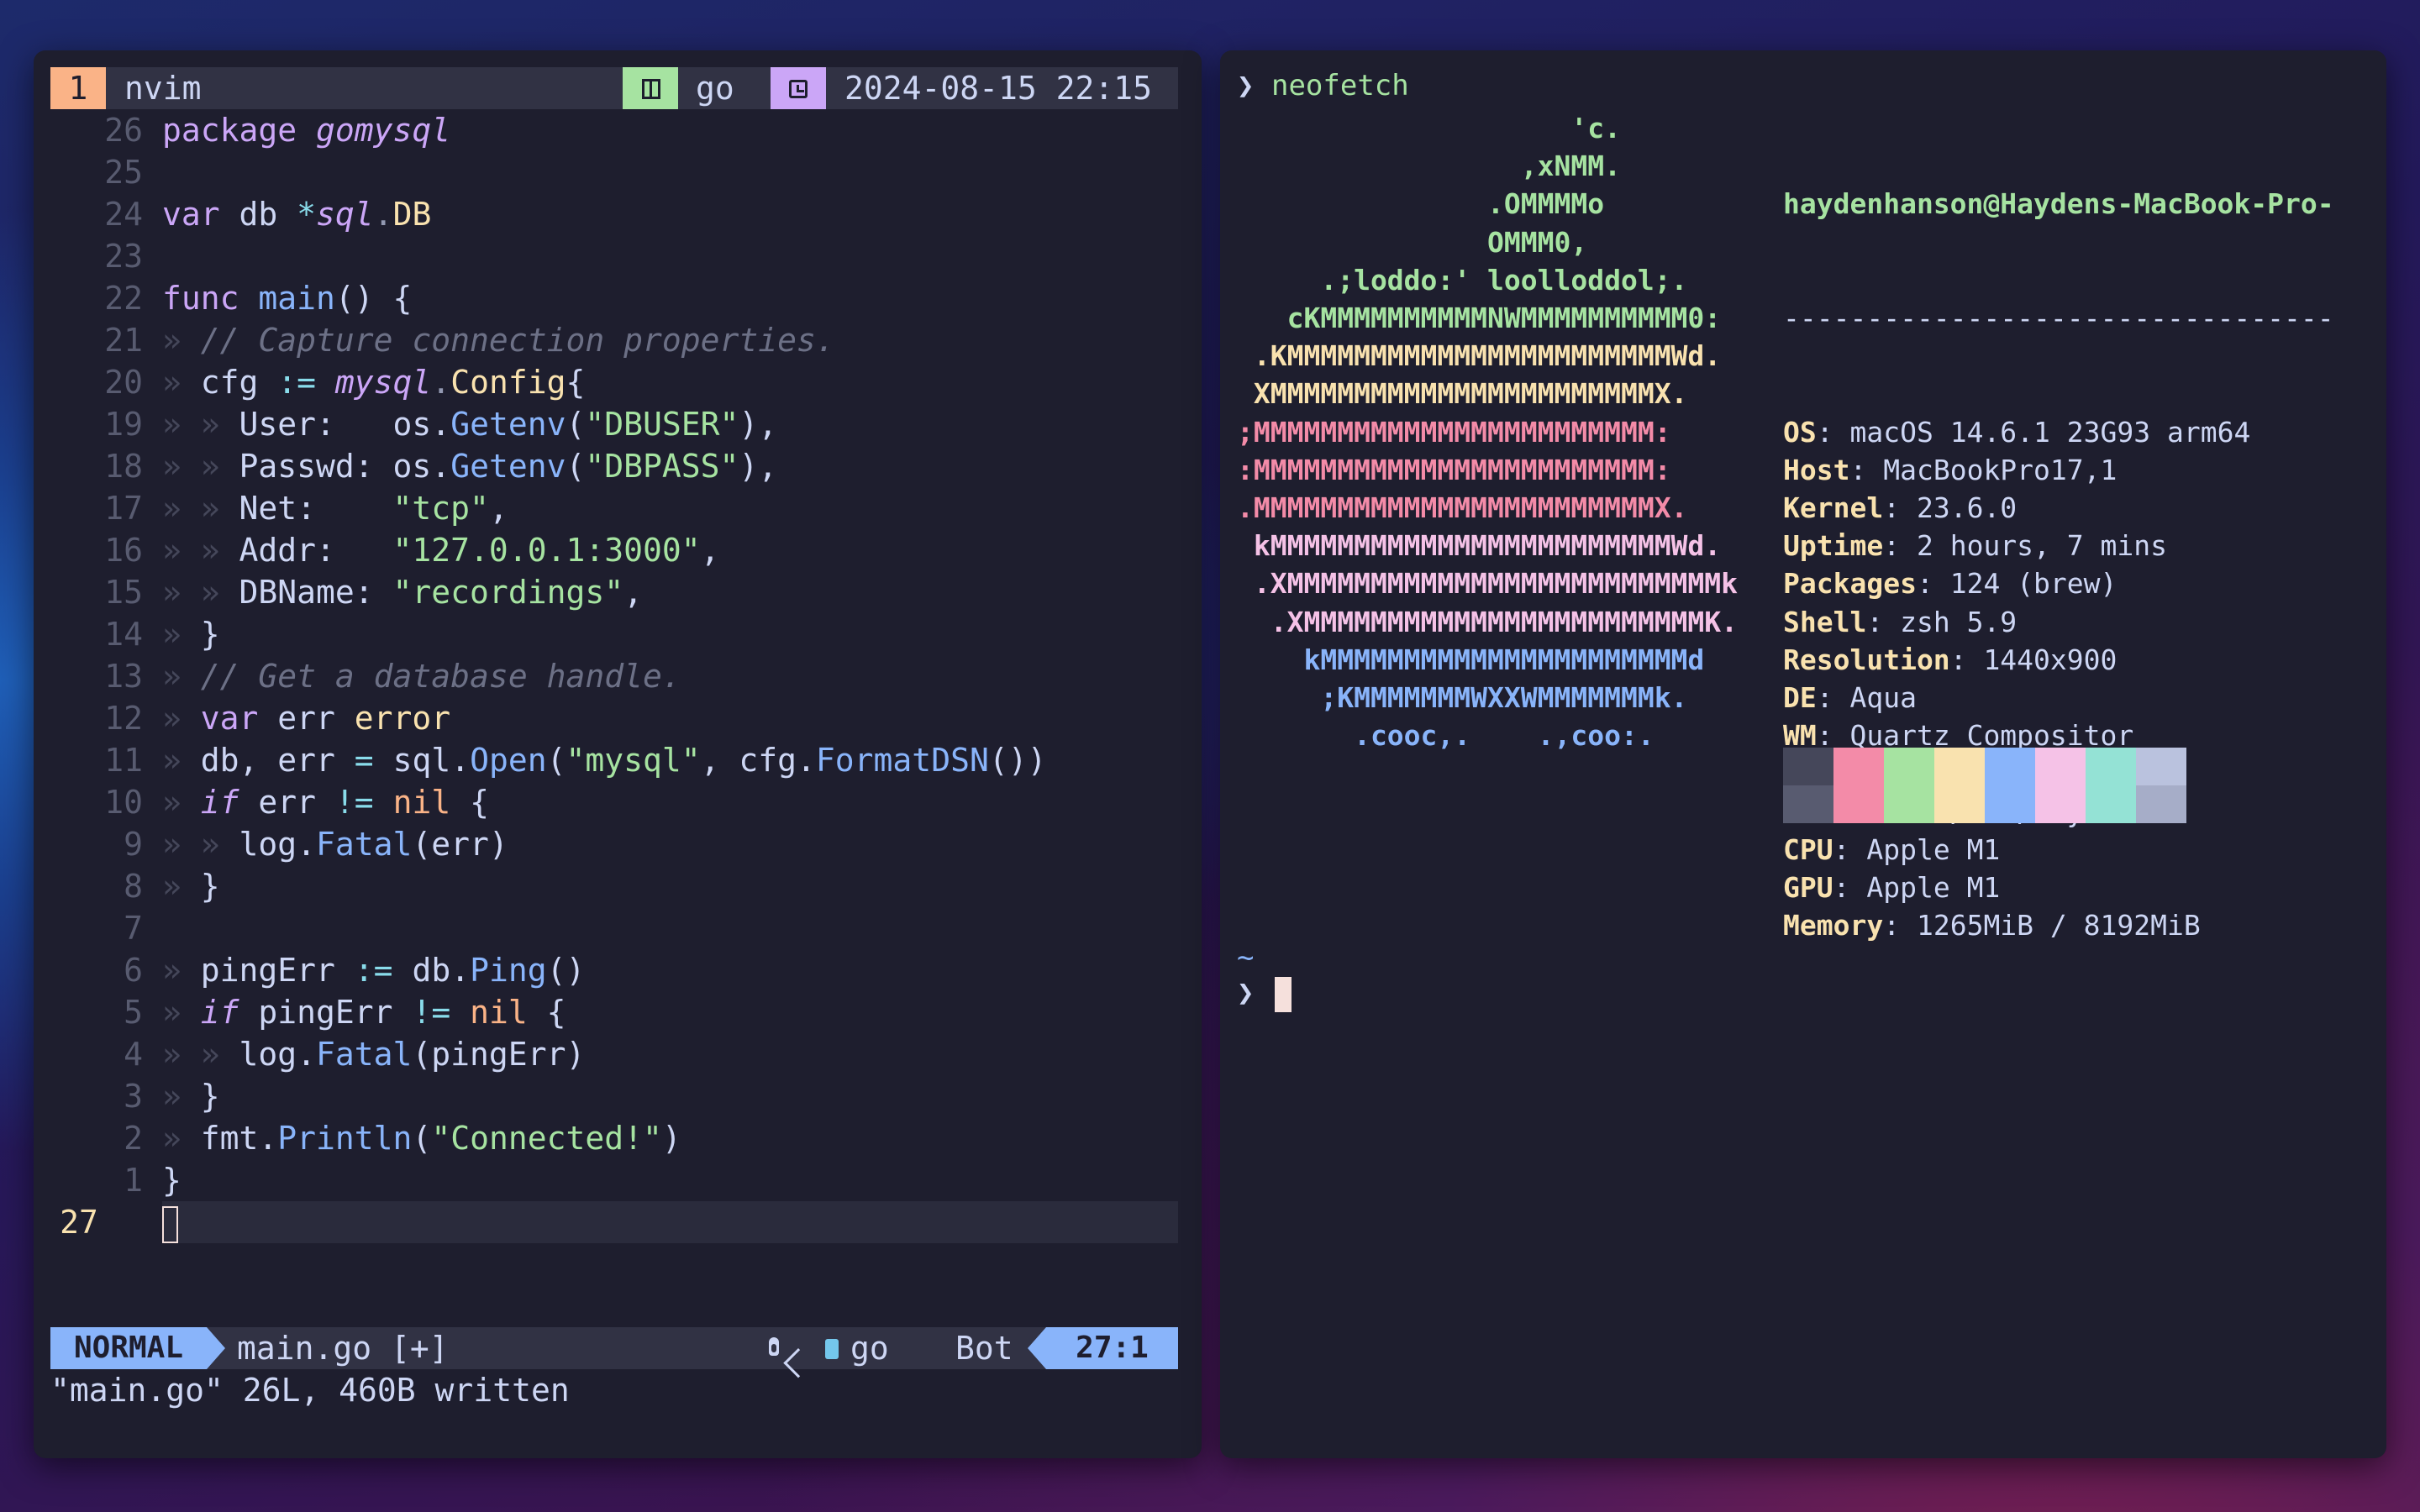 This screenshot has width=2420, height=1512. I want to click on code-line: 25, so click(618, 172).